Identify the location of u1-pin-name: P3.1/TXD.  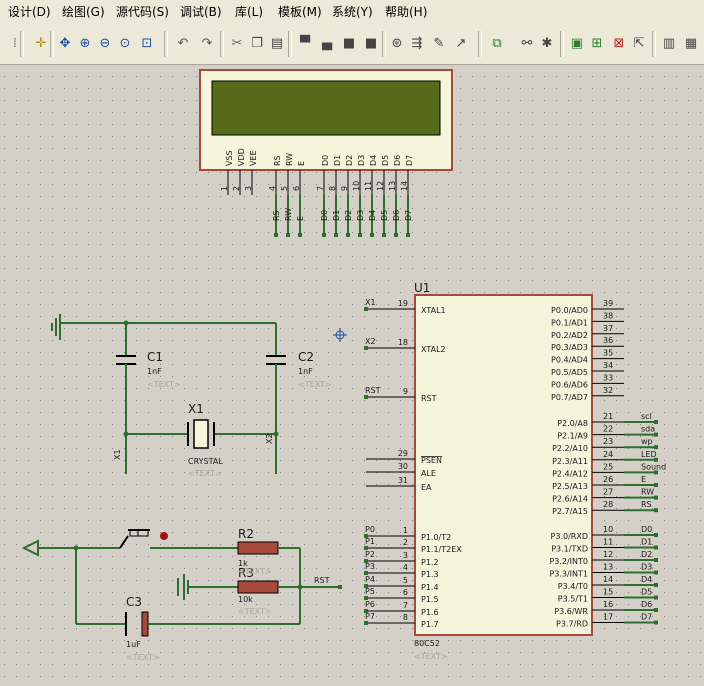
(569, 549).